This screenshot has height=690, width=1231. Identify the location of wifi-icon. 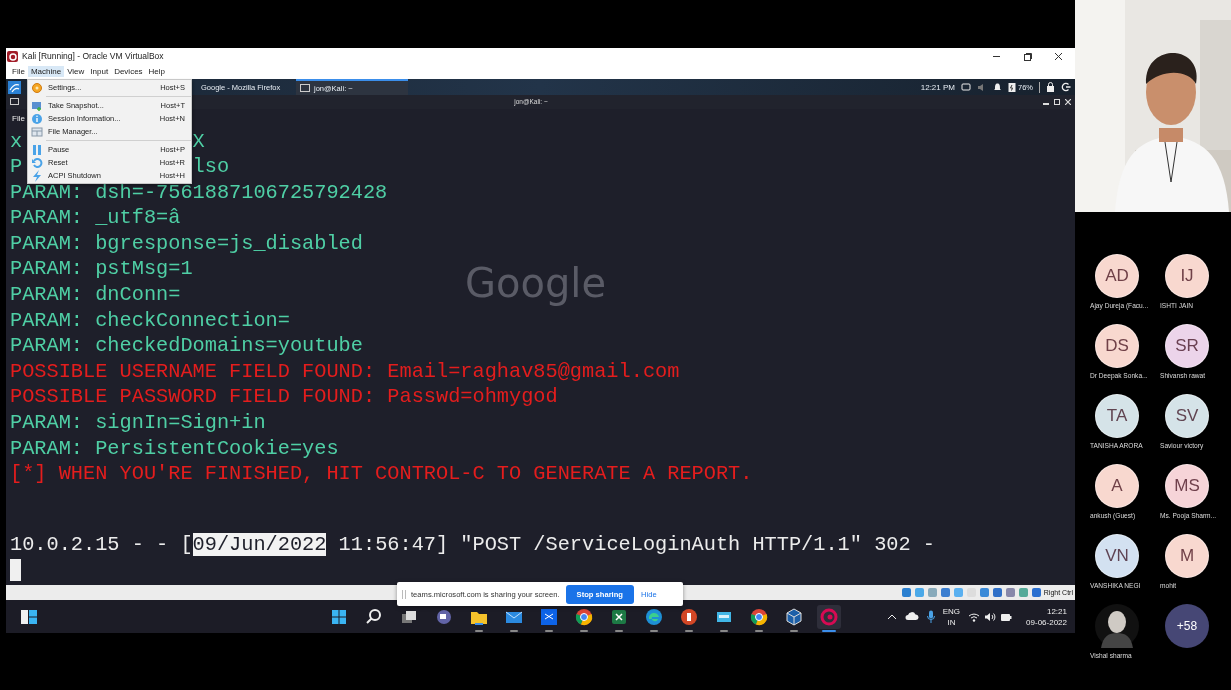
(974, 616).